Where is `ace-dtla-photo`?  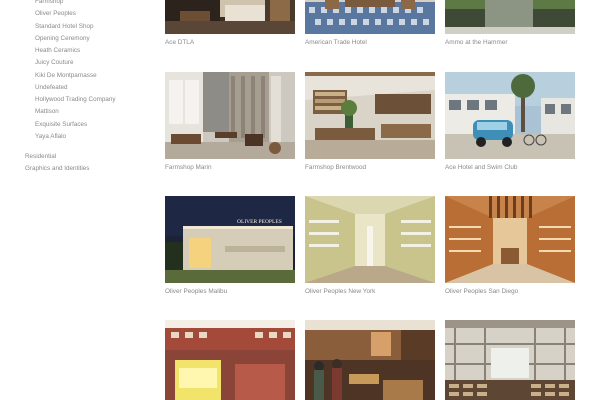 ace-dtla-photo is located at coordinates (230, 17).